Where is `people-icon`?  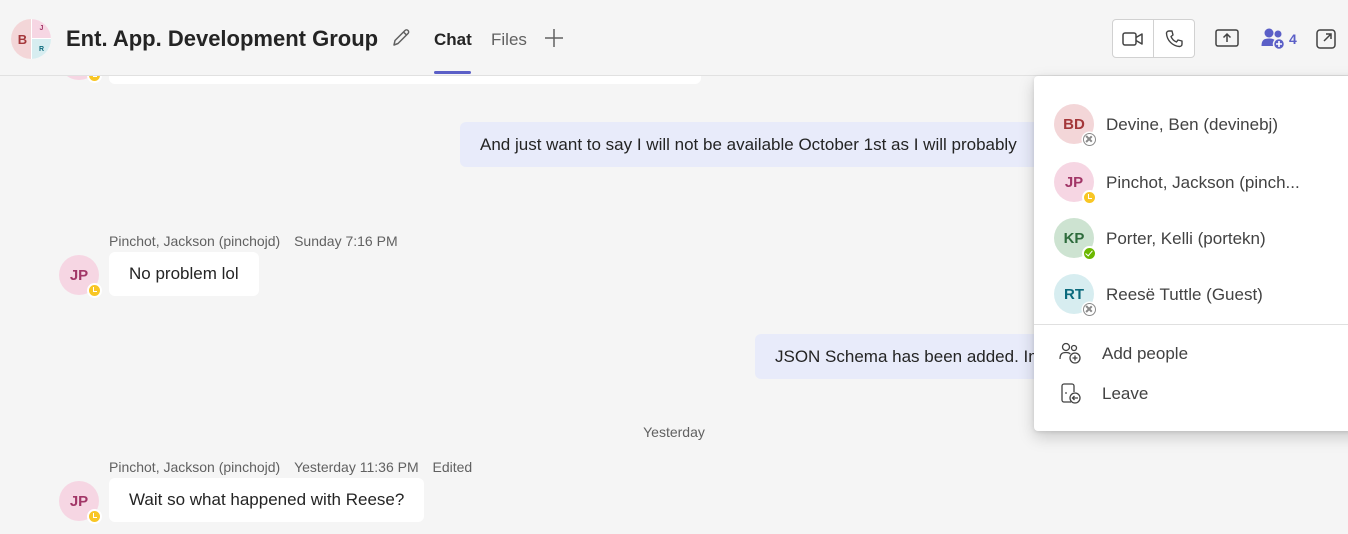 people-icon is located at coordinates (1273, 39).